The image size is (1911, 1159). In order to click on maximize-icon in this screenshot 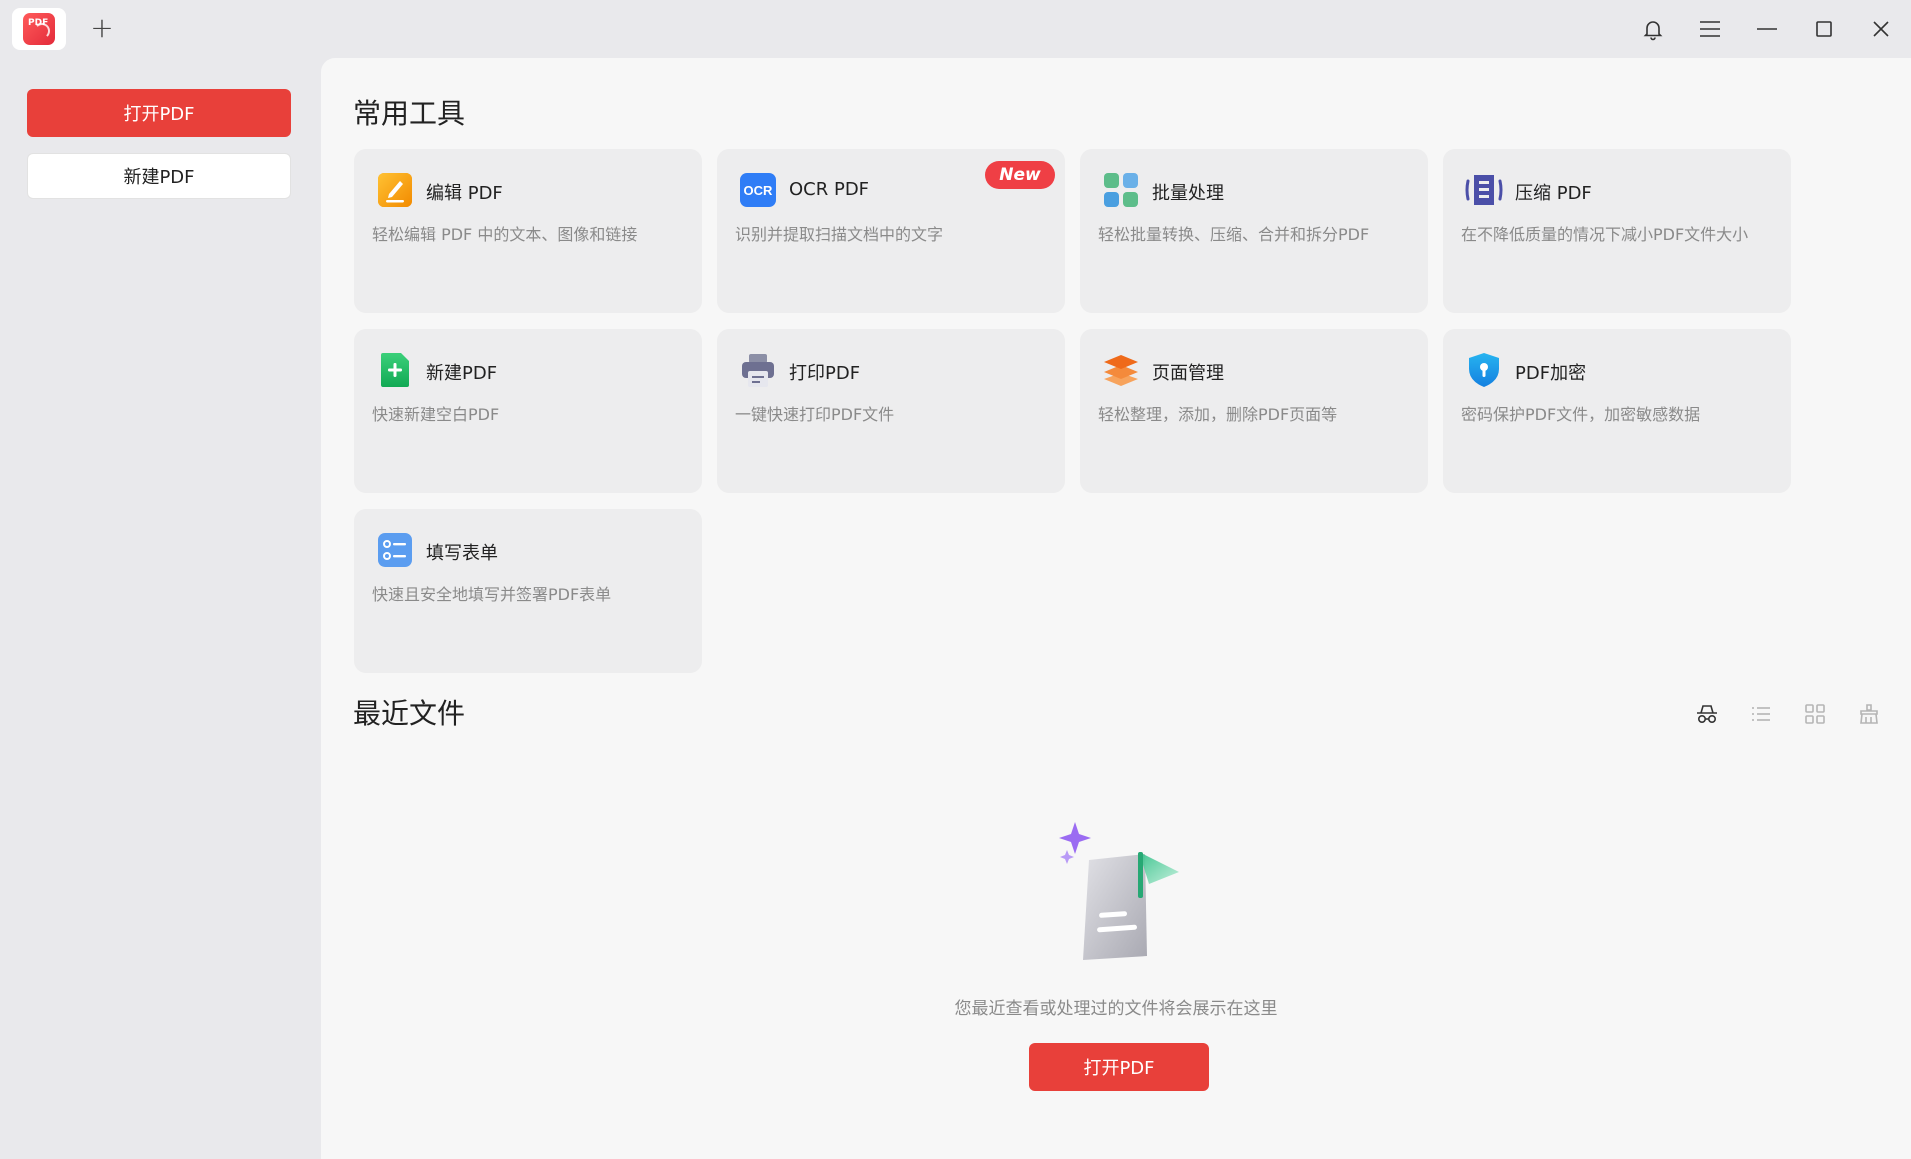, I will do `click(1824, 29)`.